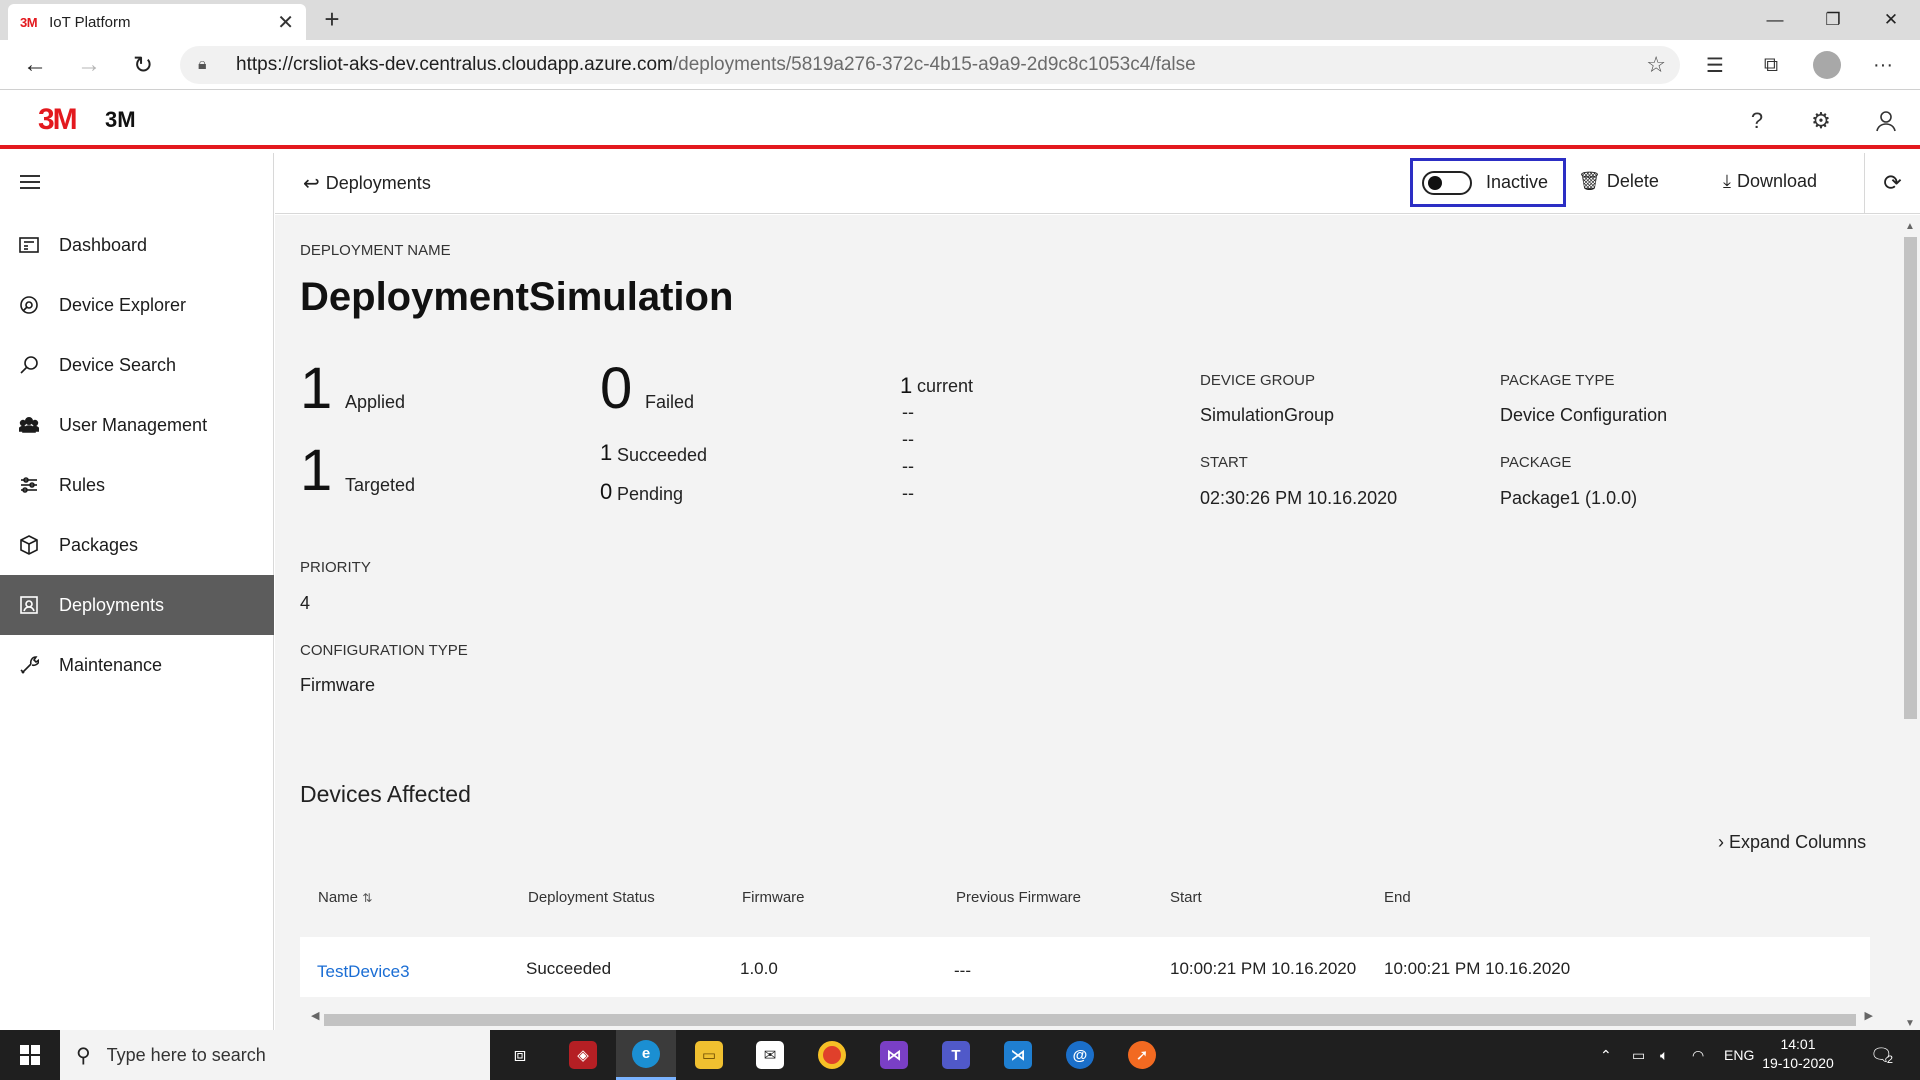 Image resolution: width=1920 pixels, height=1080 pixels. I want to click on collections-icon: ⧉, so click(1771, 65).